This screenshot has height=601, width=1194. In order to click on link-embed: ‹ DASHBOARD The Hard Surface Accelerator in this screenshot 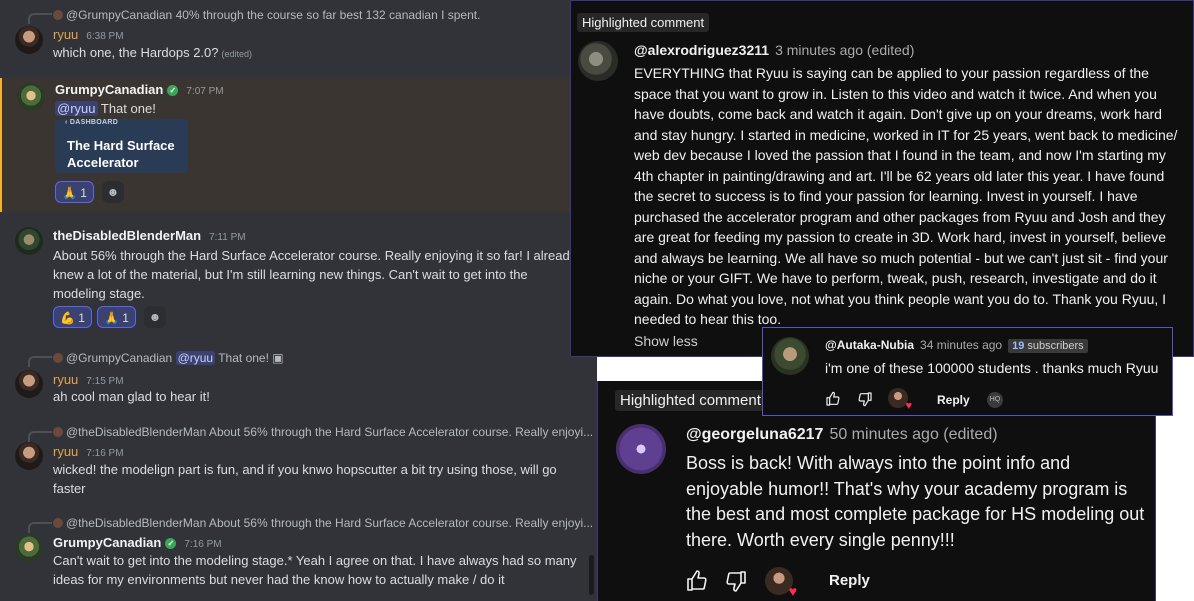, I will do `click(121, 146)`.